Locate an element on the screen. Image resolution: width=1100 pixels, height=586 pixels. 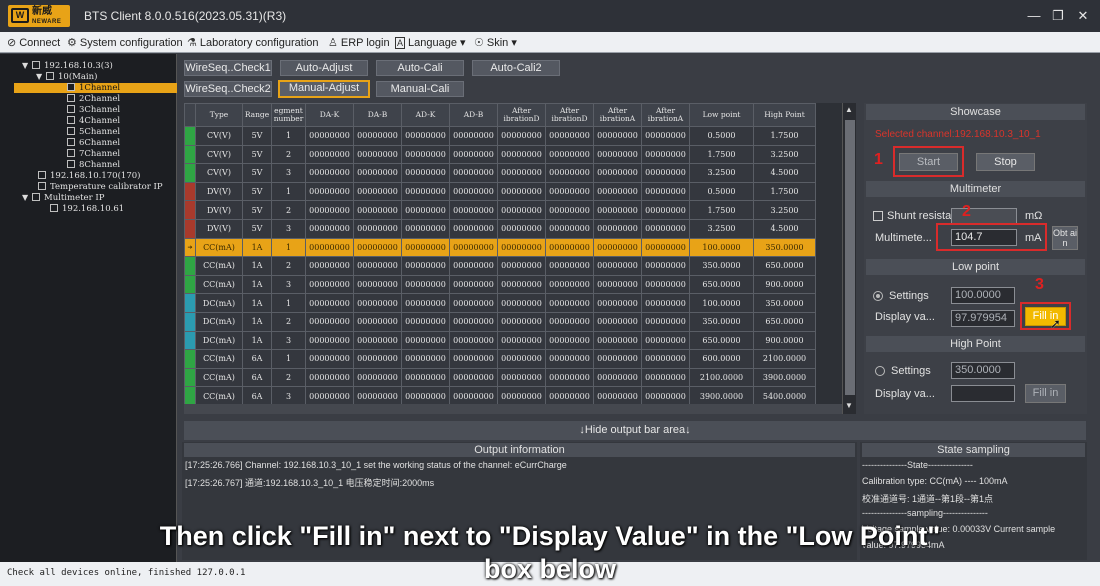
column-header: AD-K is located at coordinates (425, 115).